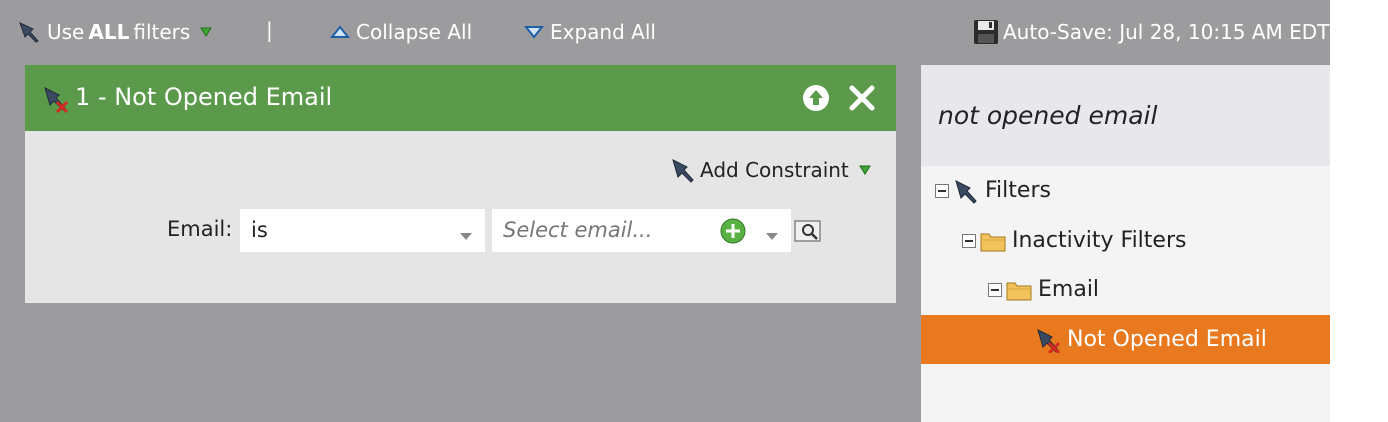  I want to click on lookup-button, so click(807, 231).